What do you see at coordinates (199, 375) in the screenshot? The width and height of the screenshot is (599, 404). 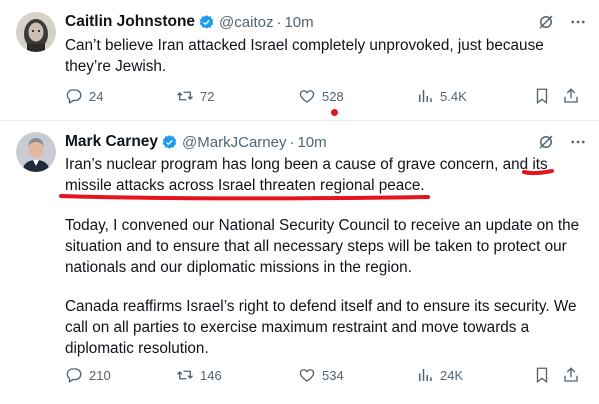 I see `retweet-button: 146` at bounding box center [199, 375].